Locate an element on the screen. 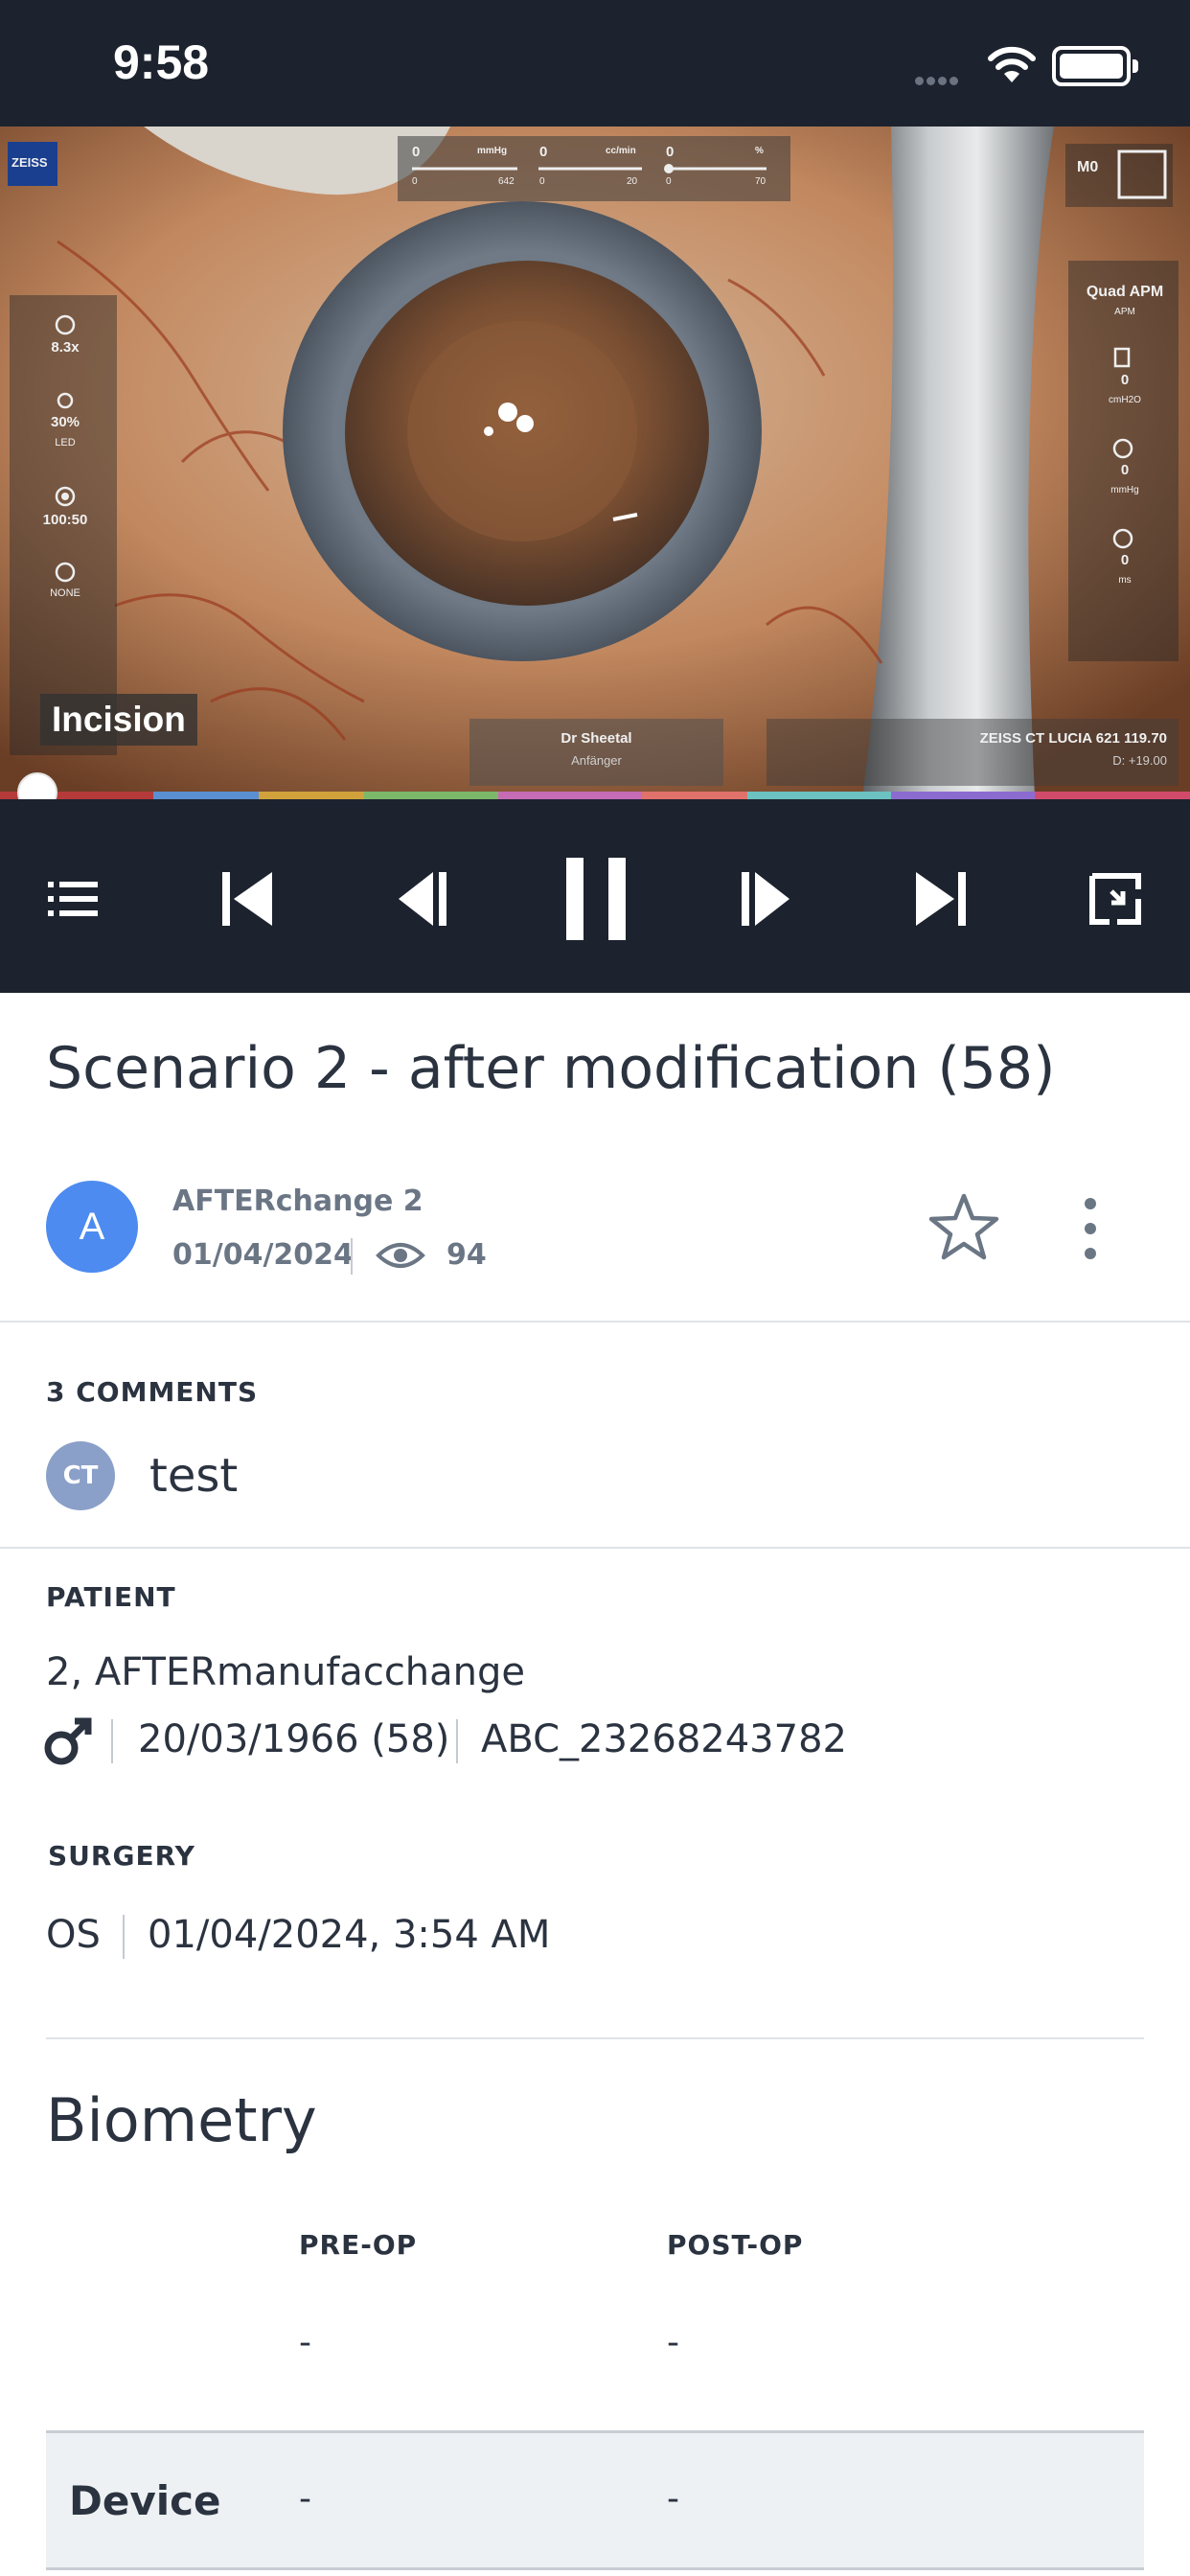 The width and height of the screenshot is (1190, 2576). chapters-list-icon is located at coordinates (72, 899).